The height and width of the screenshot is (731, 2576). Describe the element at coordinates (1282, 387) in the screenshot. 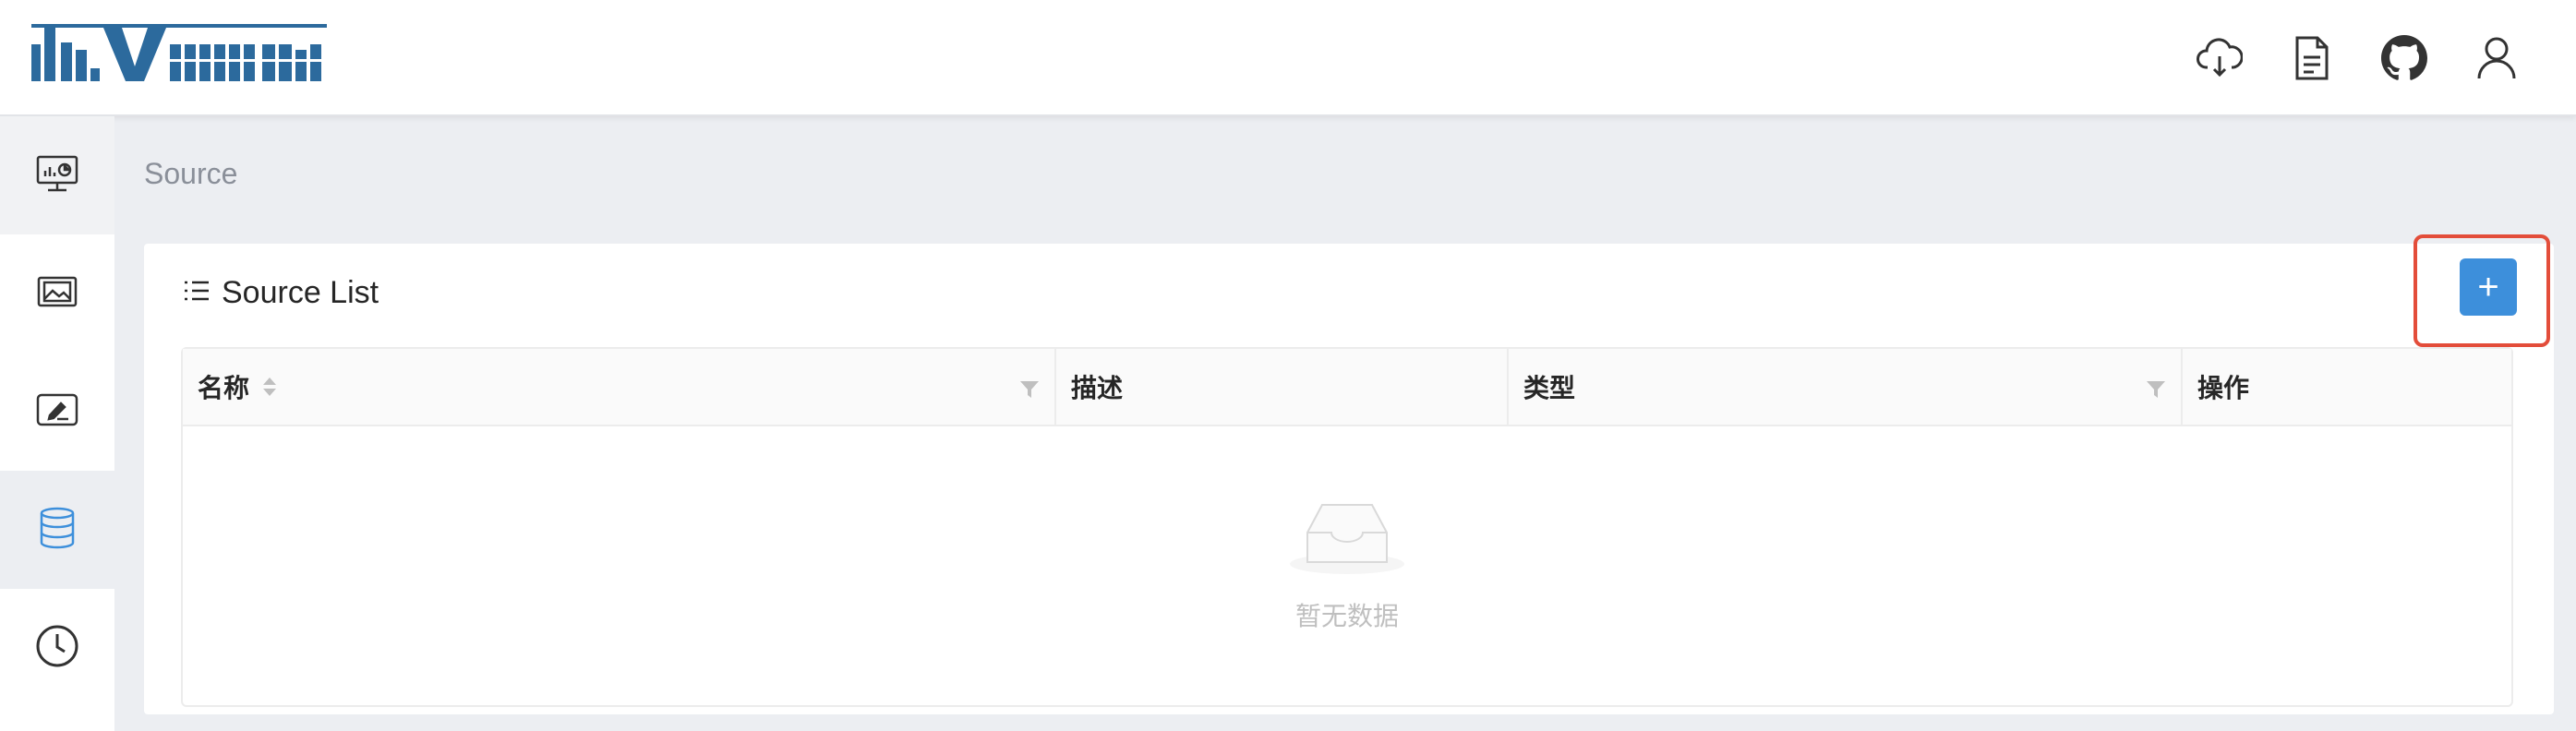

I see `column-header-description: 描述` at that location.